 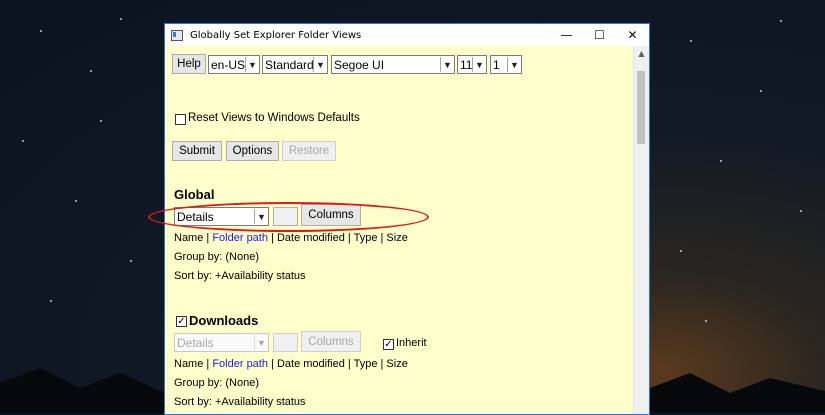 What do you see at coordinates (274, 118) in the screenshot?
I see `reset-views-label: Reset Views to Windows Defaults` at bounding box center [274, 118].